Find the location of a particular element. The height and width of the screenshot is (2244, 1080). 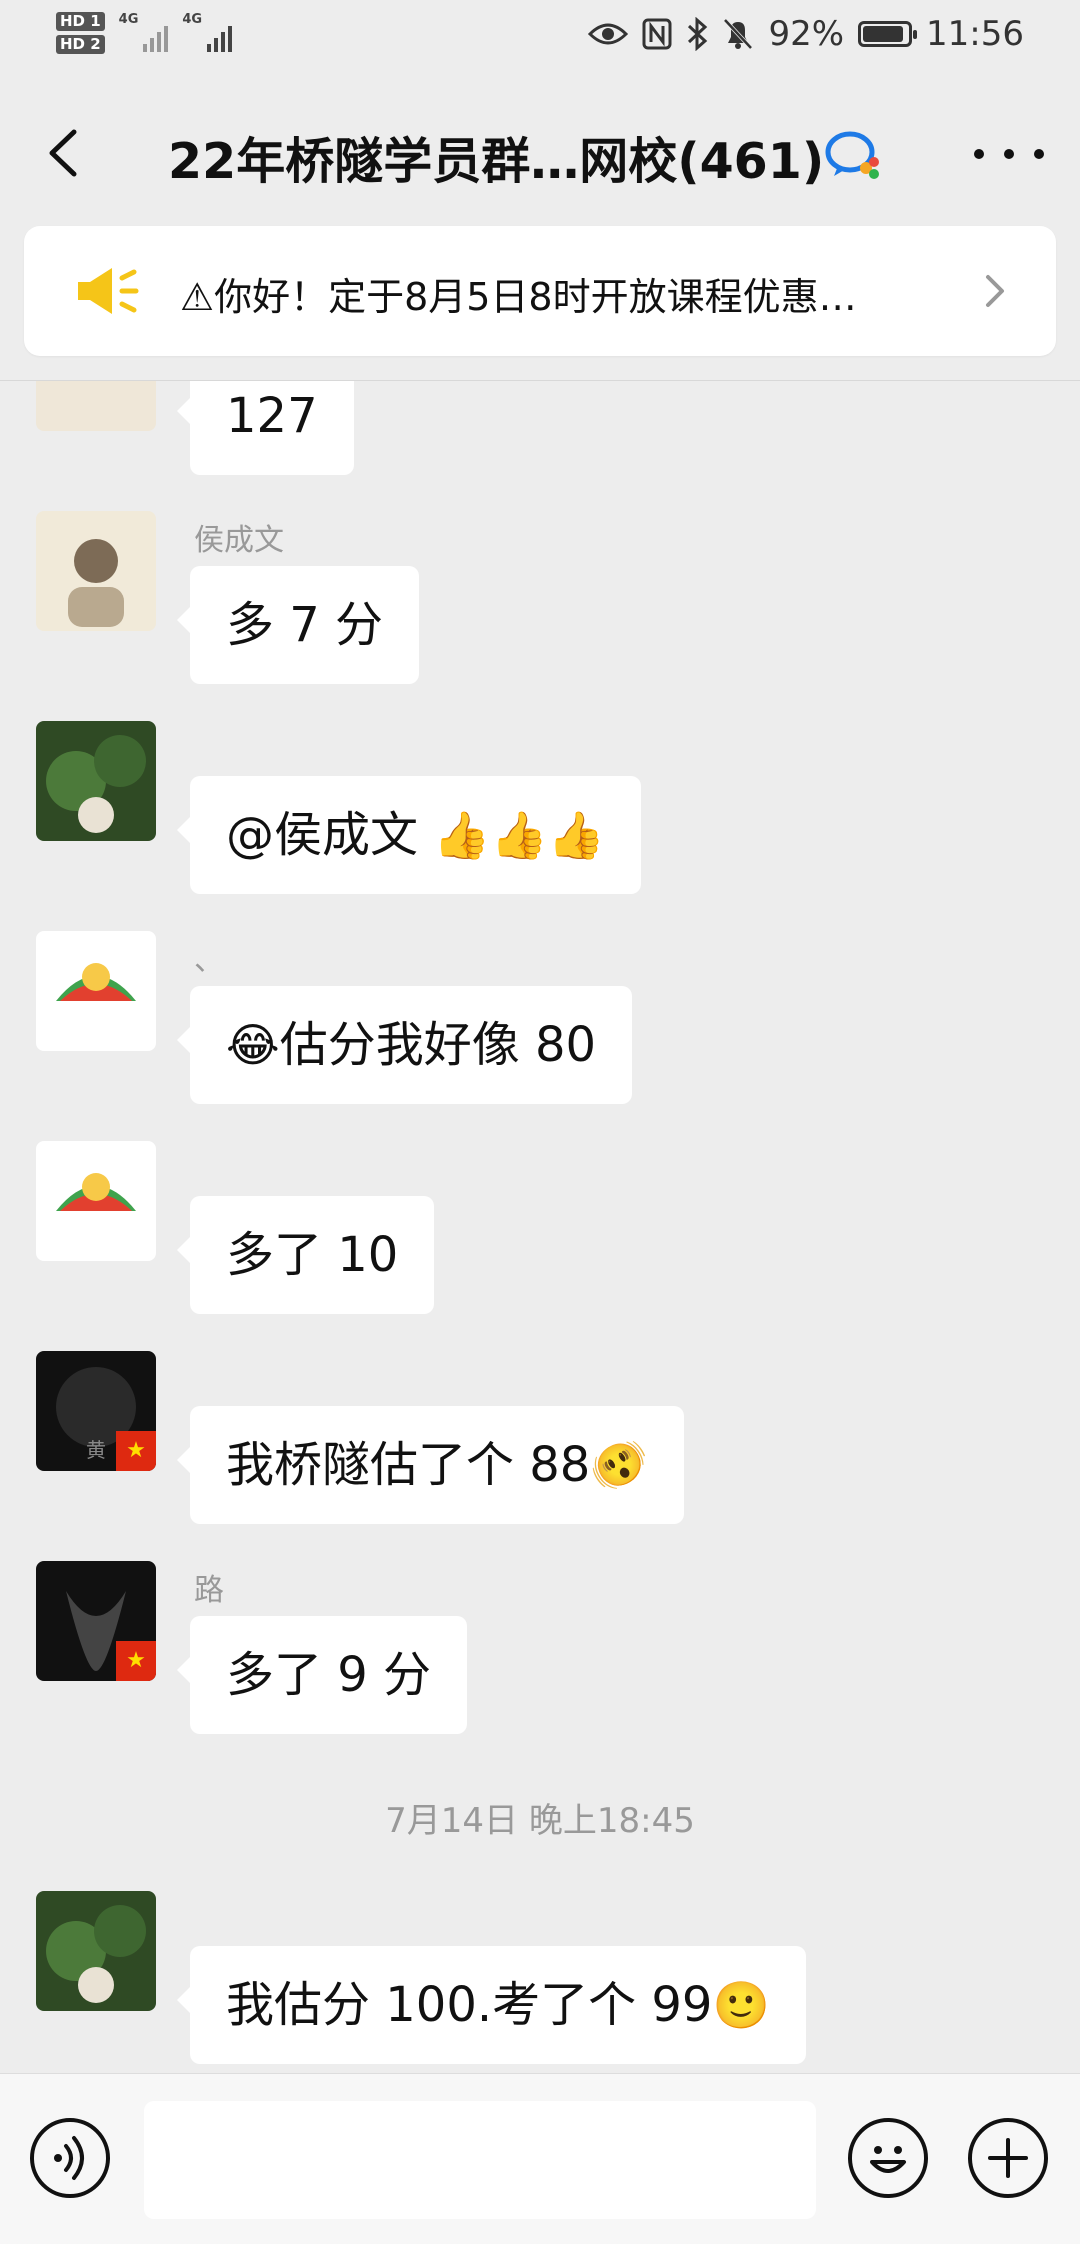

battery-icon is located at coordinates (888, 34).